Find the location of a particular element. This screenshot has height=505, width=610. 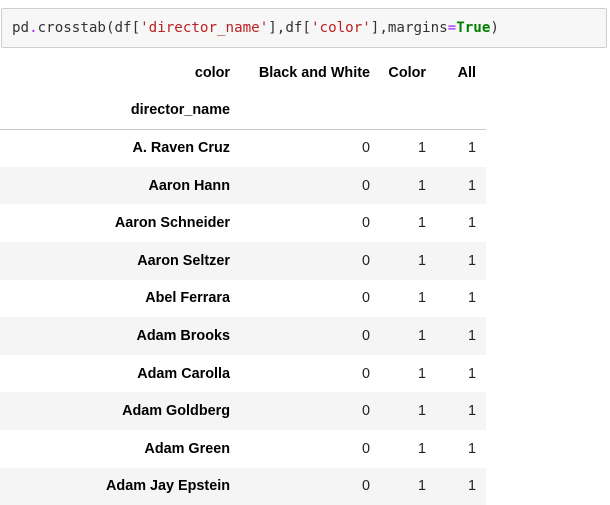

table-row: Aaron Schneider 0 1 1 is located at coordinates (243, 223).